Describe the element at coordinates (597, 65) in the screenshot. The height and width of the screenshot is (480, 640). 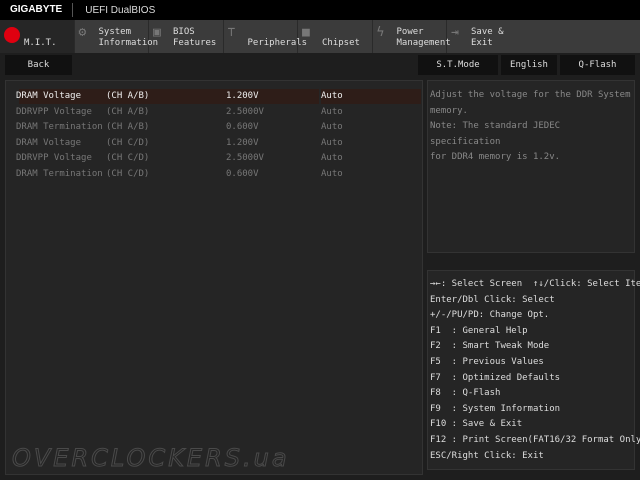
I see `q-flash-button: Q-Flash` at that location.